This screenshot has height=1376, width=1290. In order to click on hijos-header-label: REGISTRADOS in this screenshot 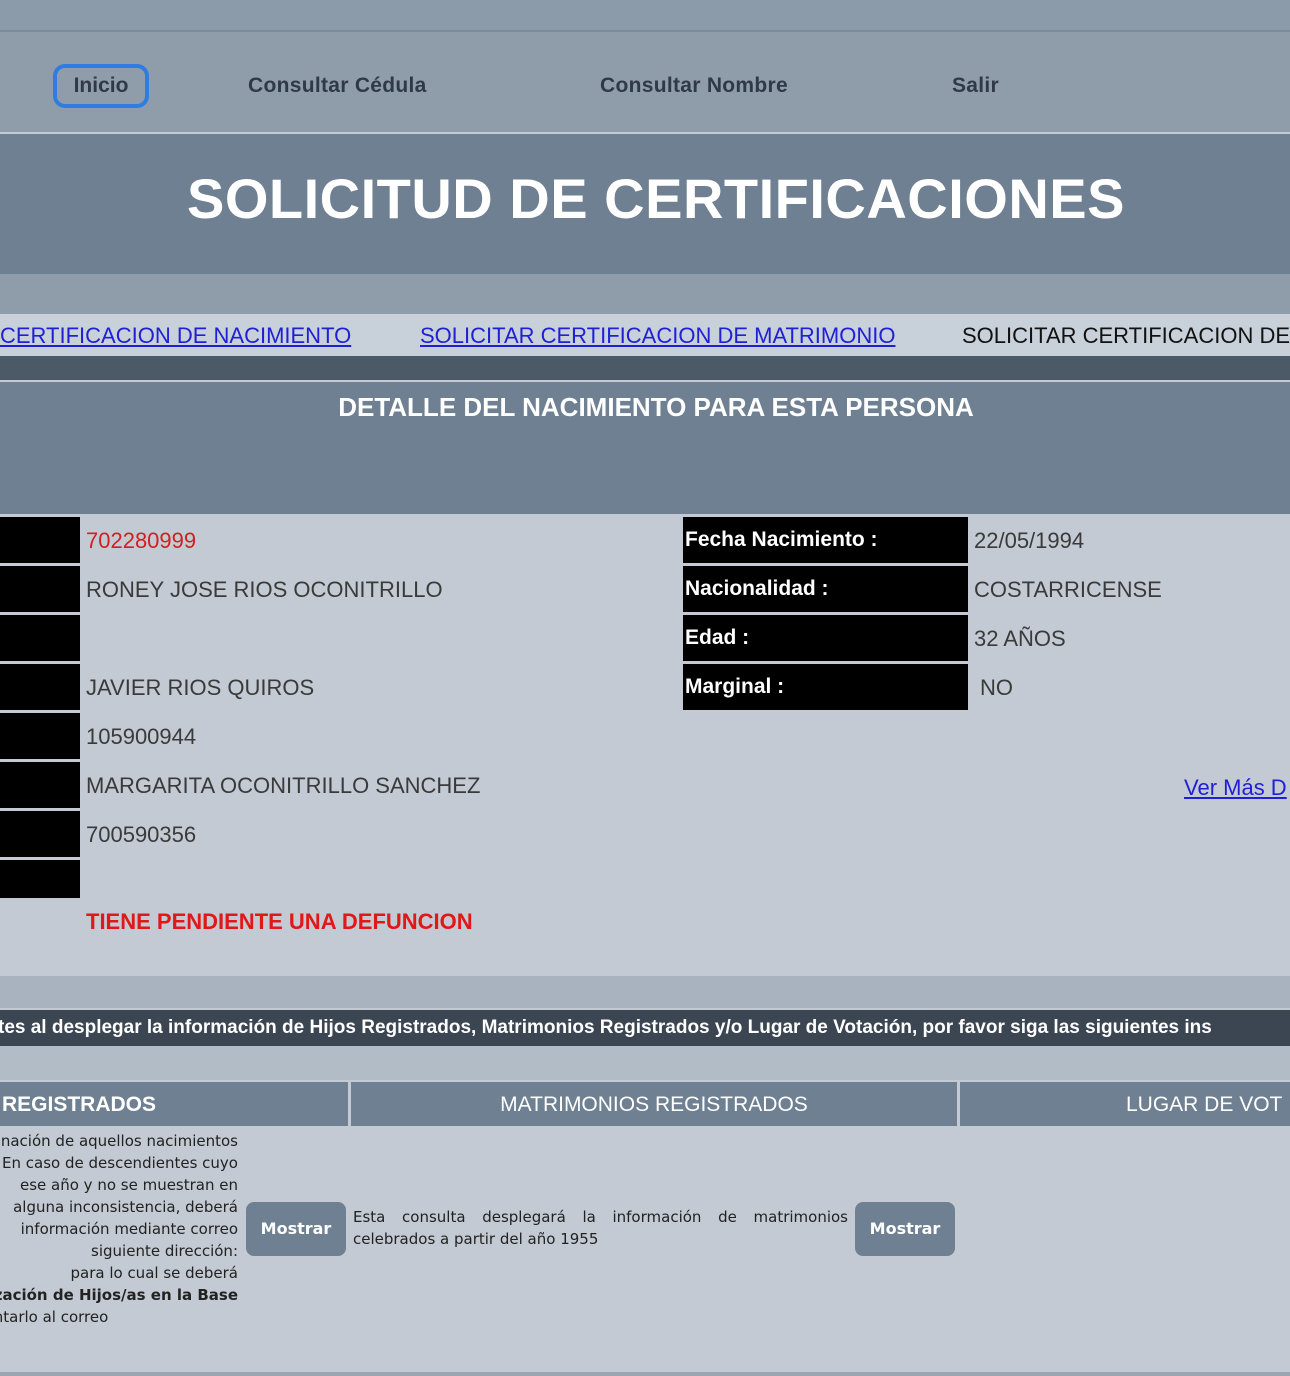, I will do `click(79, 1104)`.